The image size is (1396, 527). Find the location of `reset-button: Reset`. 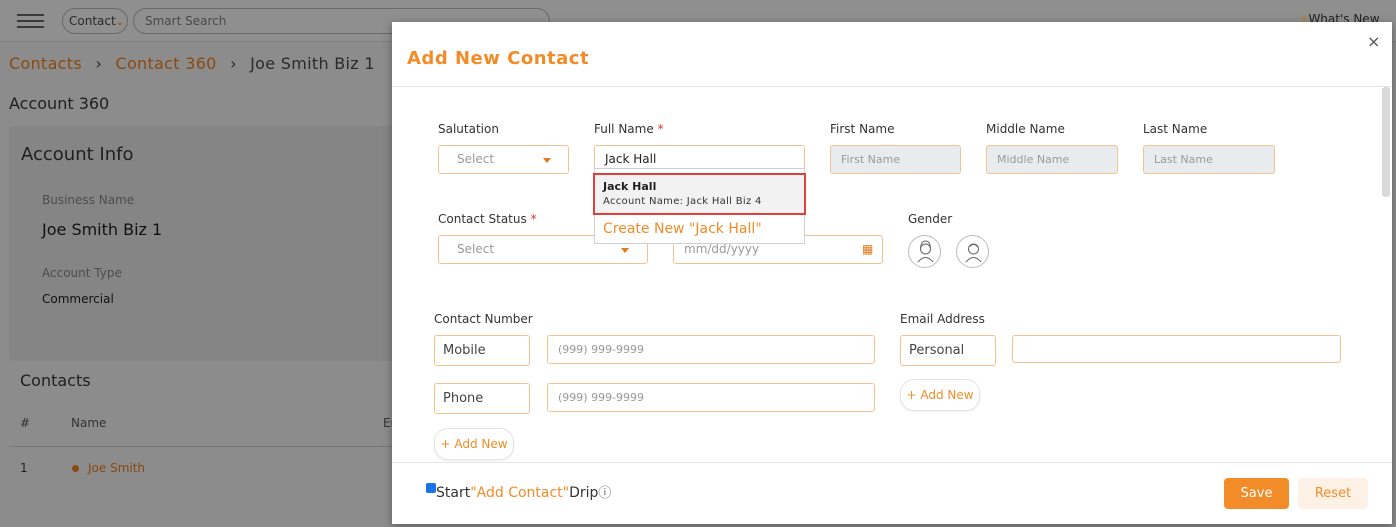

reset-button: Reset is located at coordinates (1333, 493).